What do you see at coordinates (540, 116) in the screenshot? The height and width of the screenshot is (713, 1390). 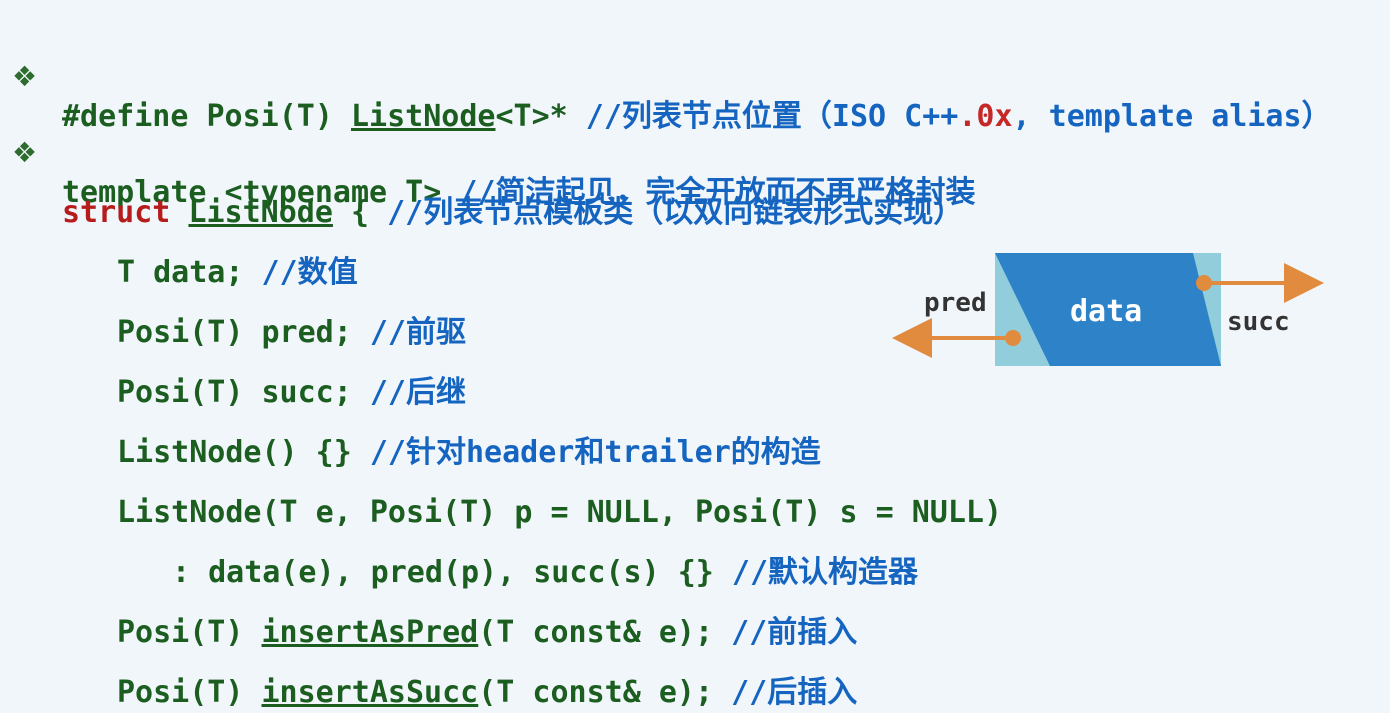 I see `define-code-tail: <T>*` at bounding box center [540, 116].